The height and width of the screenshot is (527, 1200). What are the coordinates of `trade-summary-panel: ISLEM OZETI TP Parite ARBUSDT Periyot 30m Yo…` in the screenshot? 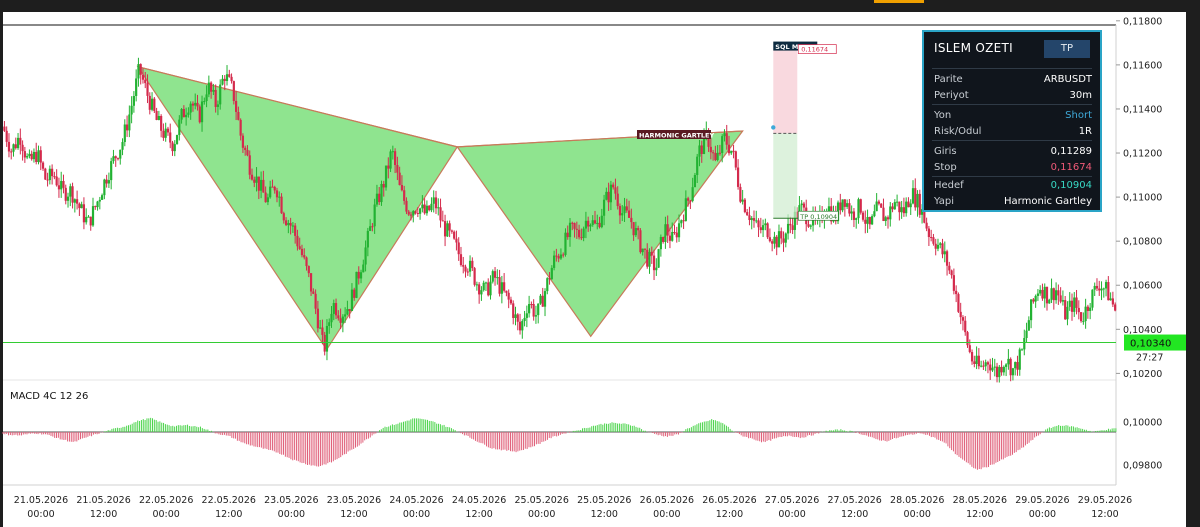 It's located at (1012, 121).